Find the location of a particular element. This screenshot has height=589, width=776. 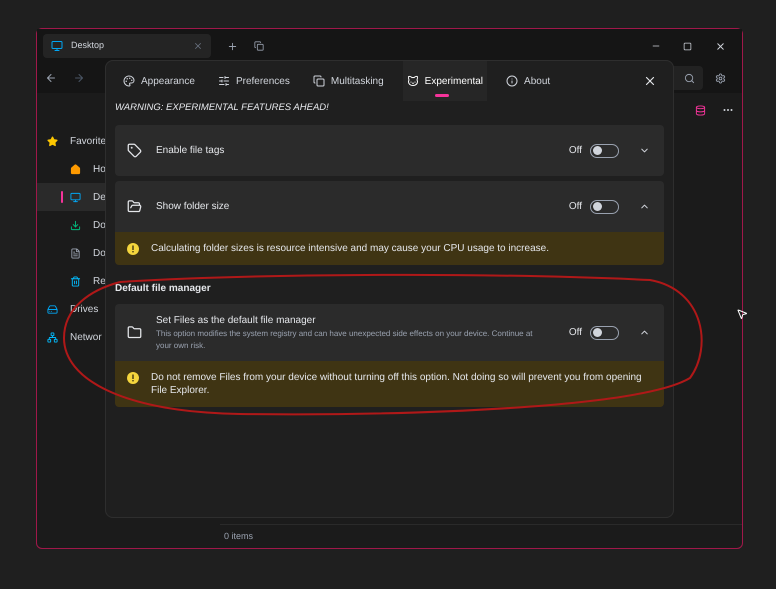

setting-title: Enable file tags is located at coordinates (191, 151).